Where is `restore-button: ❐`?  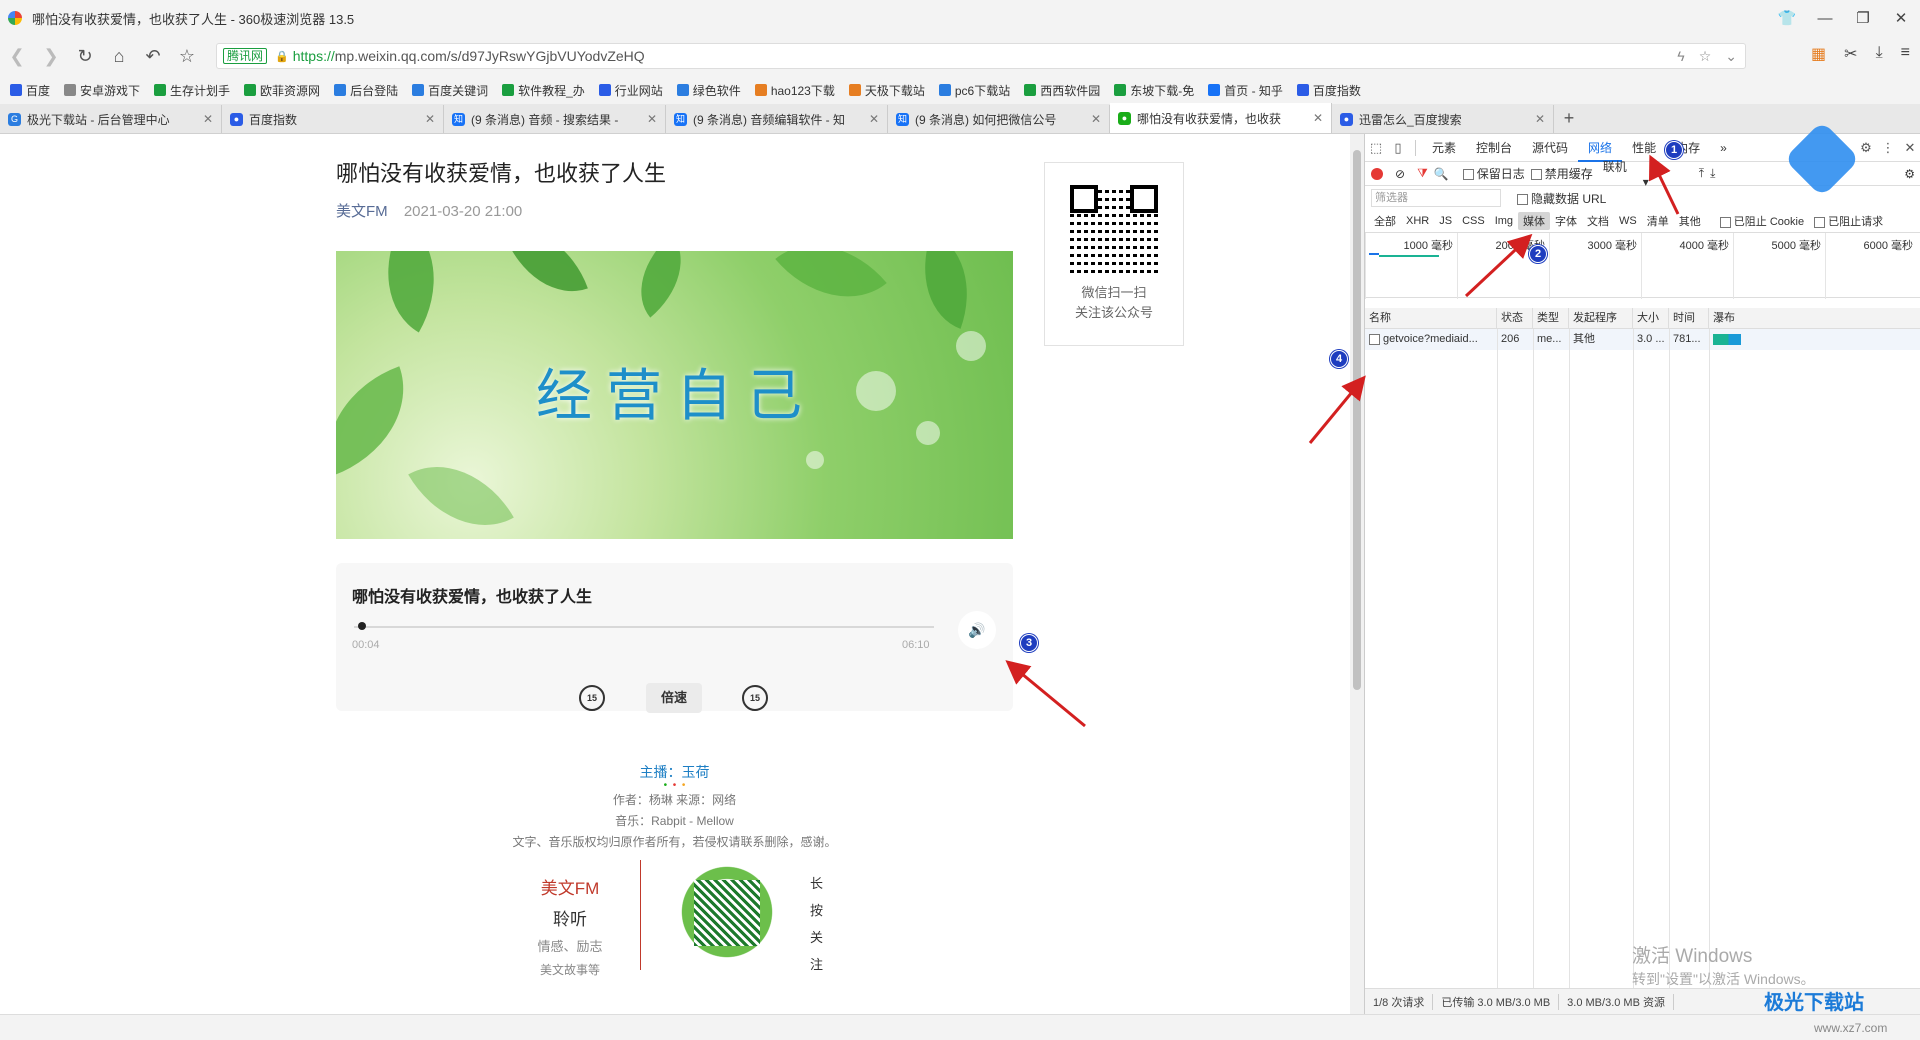 restore-button: ❐ is located at coordinates (1863, 18).